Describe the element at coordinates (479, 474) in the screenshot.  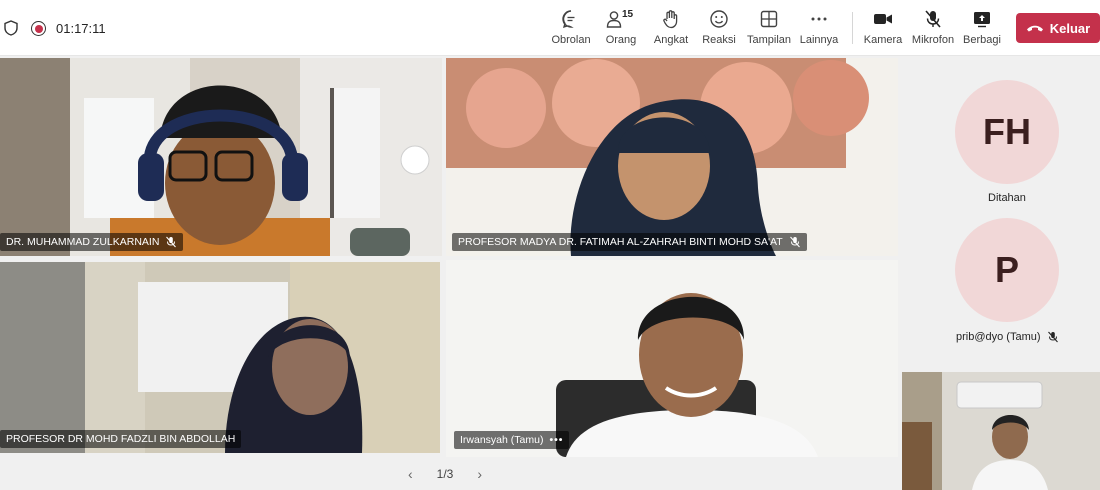
I see `chevron-right-icon: ›` at that location.